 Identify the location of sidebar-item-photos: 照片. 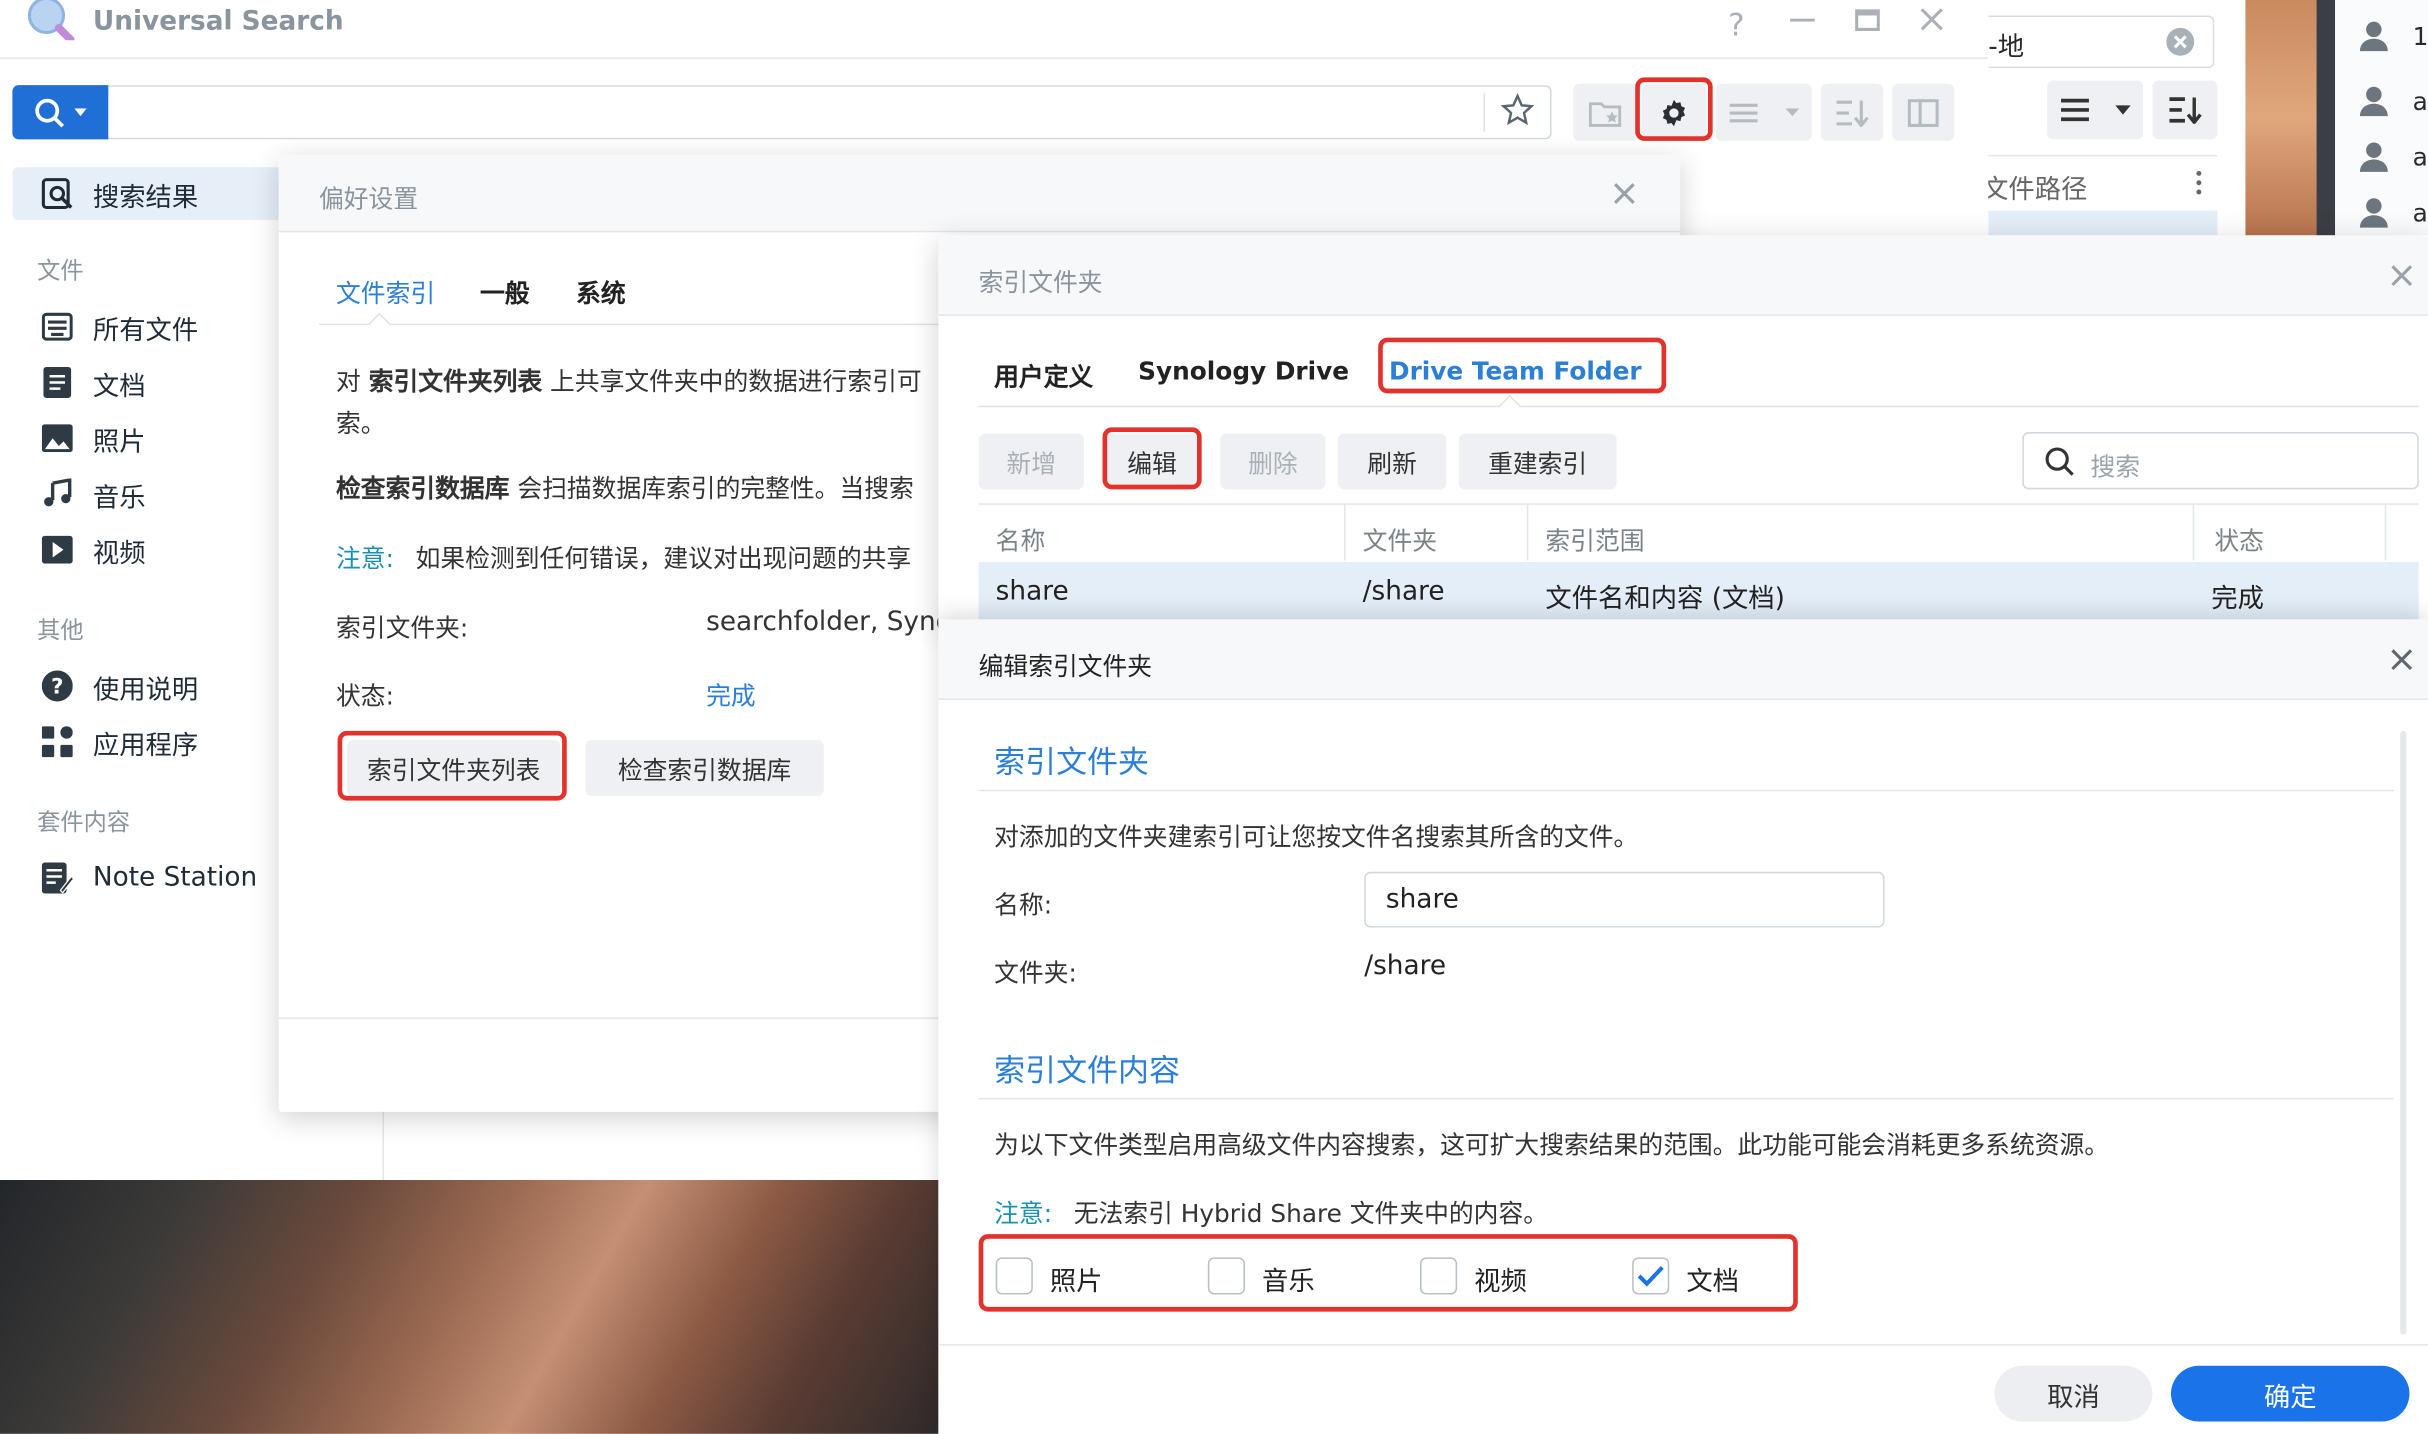
(93, 438).